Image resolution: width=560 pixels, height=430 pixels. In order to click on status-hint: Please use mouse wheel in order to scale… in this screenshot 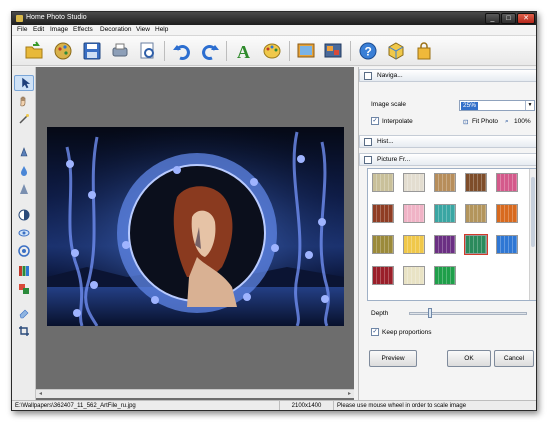, I will do `click(402, 406)`.